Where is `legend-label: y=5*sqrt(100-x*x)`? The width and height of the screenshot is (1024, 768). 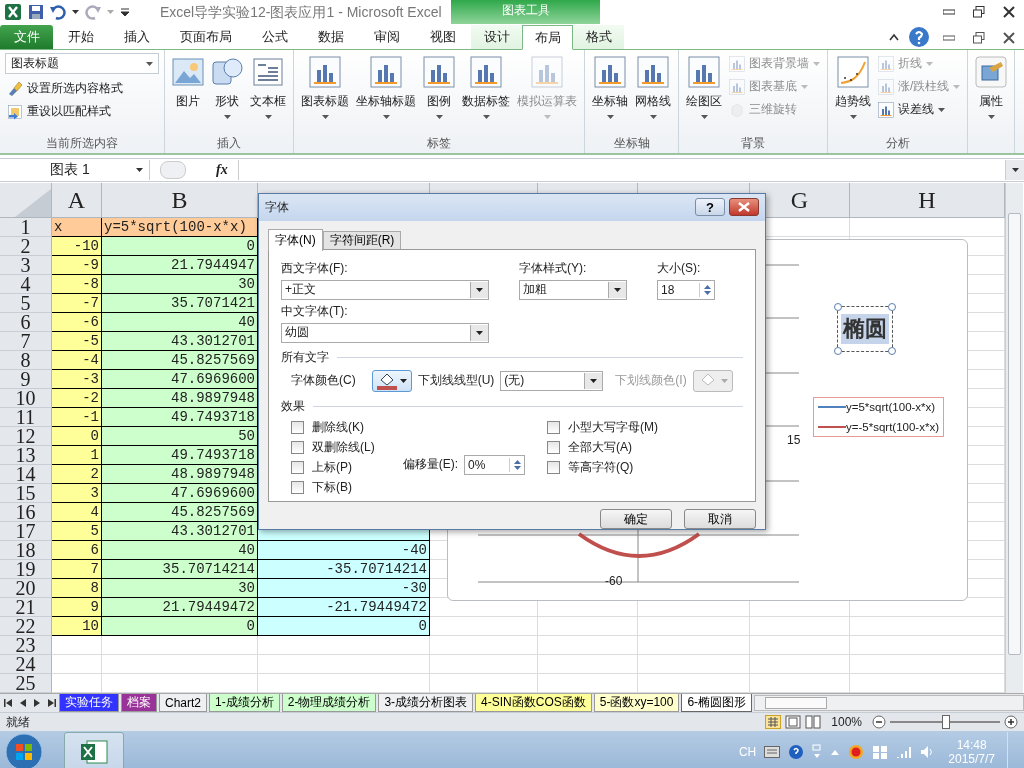 legend-label: y=5*sqrt(100-x*x) is located at coordinates (891, 407).